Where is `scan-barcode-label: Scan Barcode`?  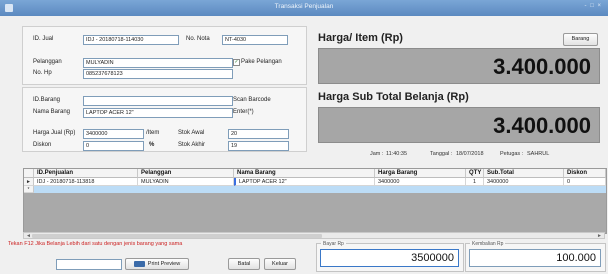
scan-barcode-label: Scan Barcode is located at coordinates (252, 100).